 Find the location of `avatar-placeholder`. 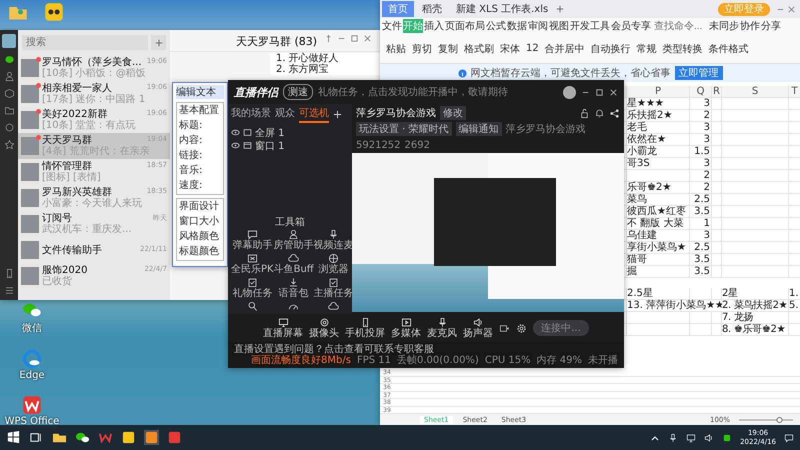

avatar-placeholder is located at coordinates (569, 92).